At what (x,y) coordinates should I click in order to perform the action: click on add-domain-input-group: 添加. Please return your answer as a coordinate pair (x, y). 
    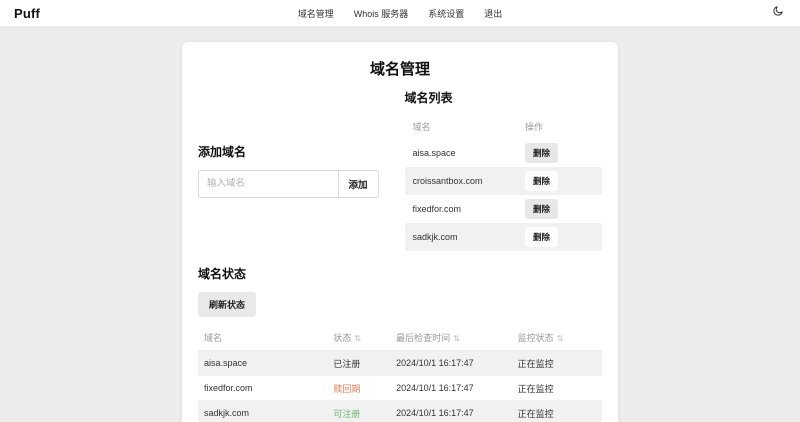
    Looking at the image, I should click on (288, 183).